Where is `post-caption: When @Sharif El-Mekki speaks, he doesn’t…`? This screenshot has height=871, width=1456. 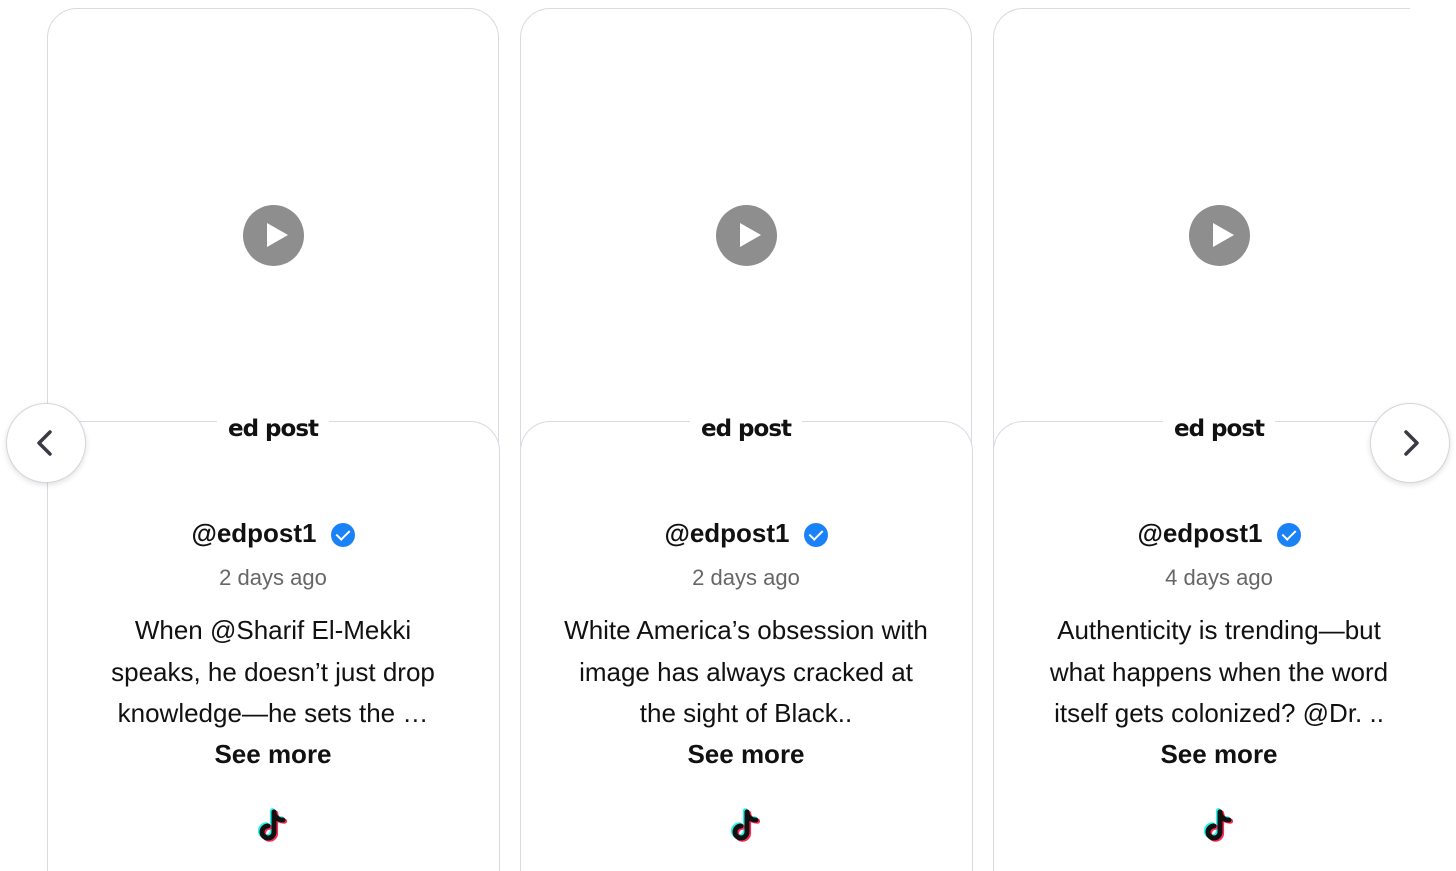
post-caption: When @Sharif El-Mekki speaks, he doesn’t… is located at coordinates (273, 671).